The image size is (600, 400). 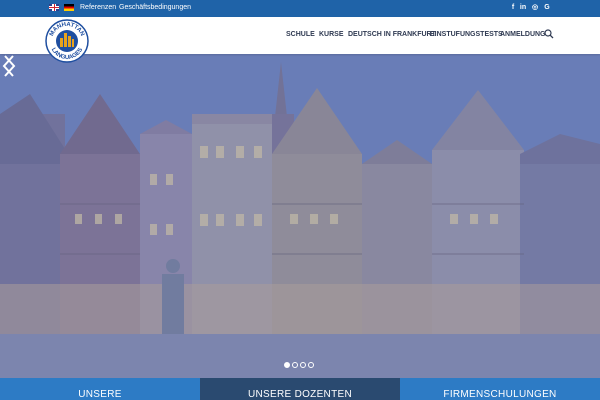 What do you see at coordinates (155, 8) in the screenshot?
I see `geschaeftsbedingungen-link: Geschäftsbedingungen` at bounding box center [155, 8].